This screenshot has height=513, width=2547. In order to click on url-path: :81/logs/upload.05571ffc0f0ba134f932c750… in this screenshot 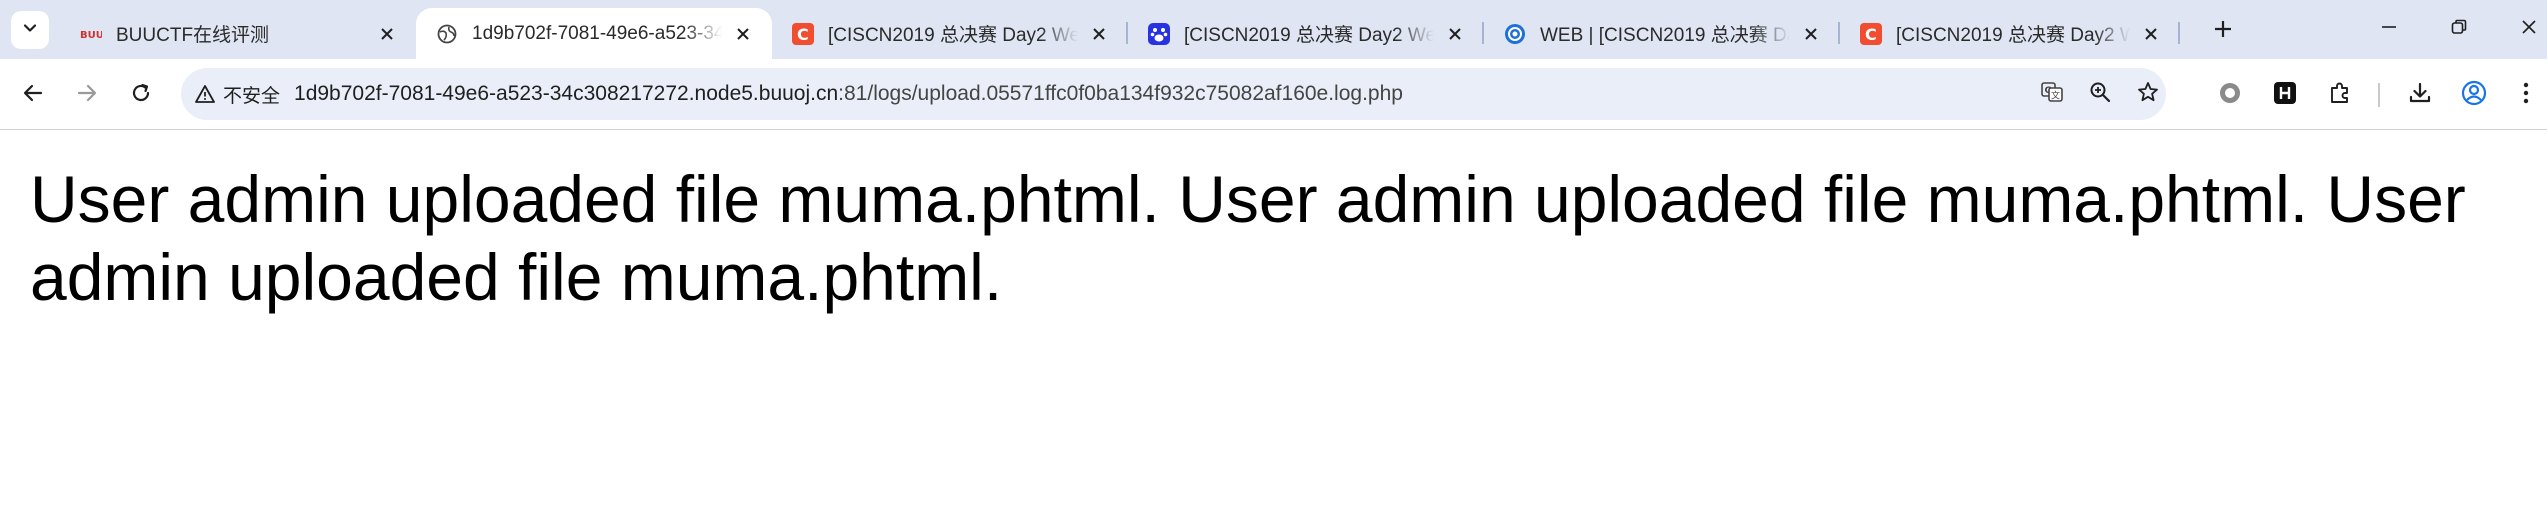, I will do `click(1120, 93)`.